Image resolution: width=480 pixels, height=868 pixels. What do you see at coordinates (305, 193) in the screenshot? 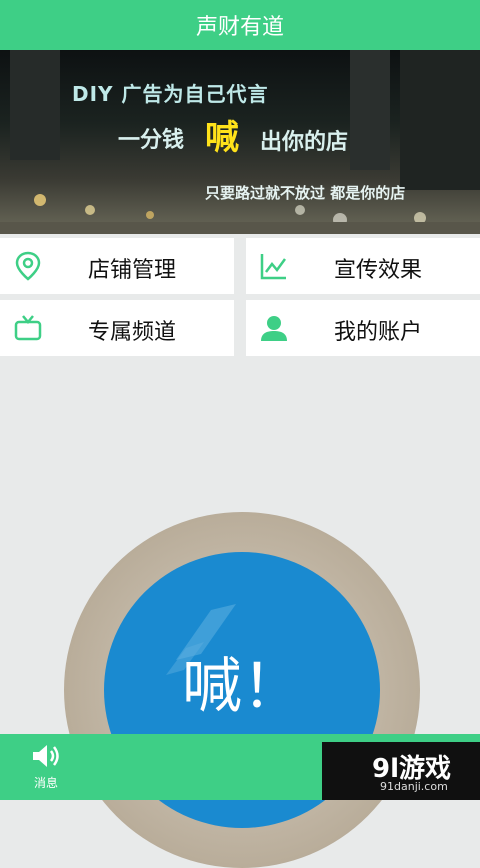
I see `banner-line-3: 只要路过就不放过 都是你的店` at bounding box center [305, 193].